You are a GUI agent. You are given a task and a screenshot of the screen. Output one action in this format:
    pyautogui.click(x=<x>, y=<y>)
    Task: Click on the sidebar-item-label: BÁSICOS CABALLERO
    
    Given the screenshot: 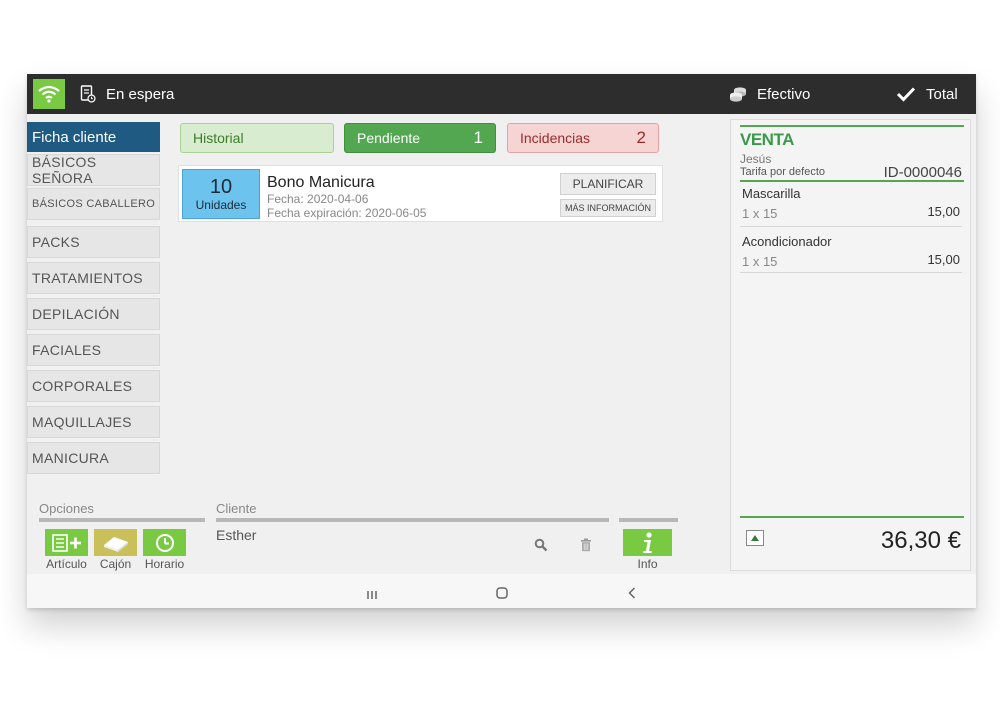 What is the action you would take?
    pyautogui.click(x=94, y=204)
    